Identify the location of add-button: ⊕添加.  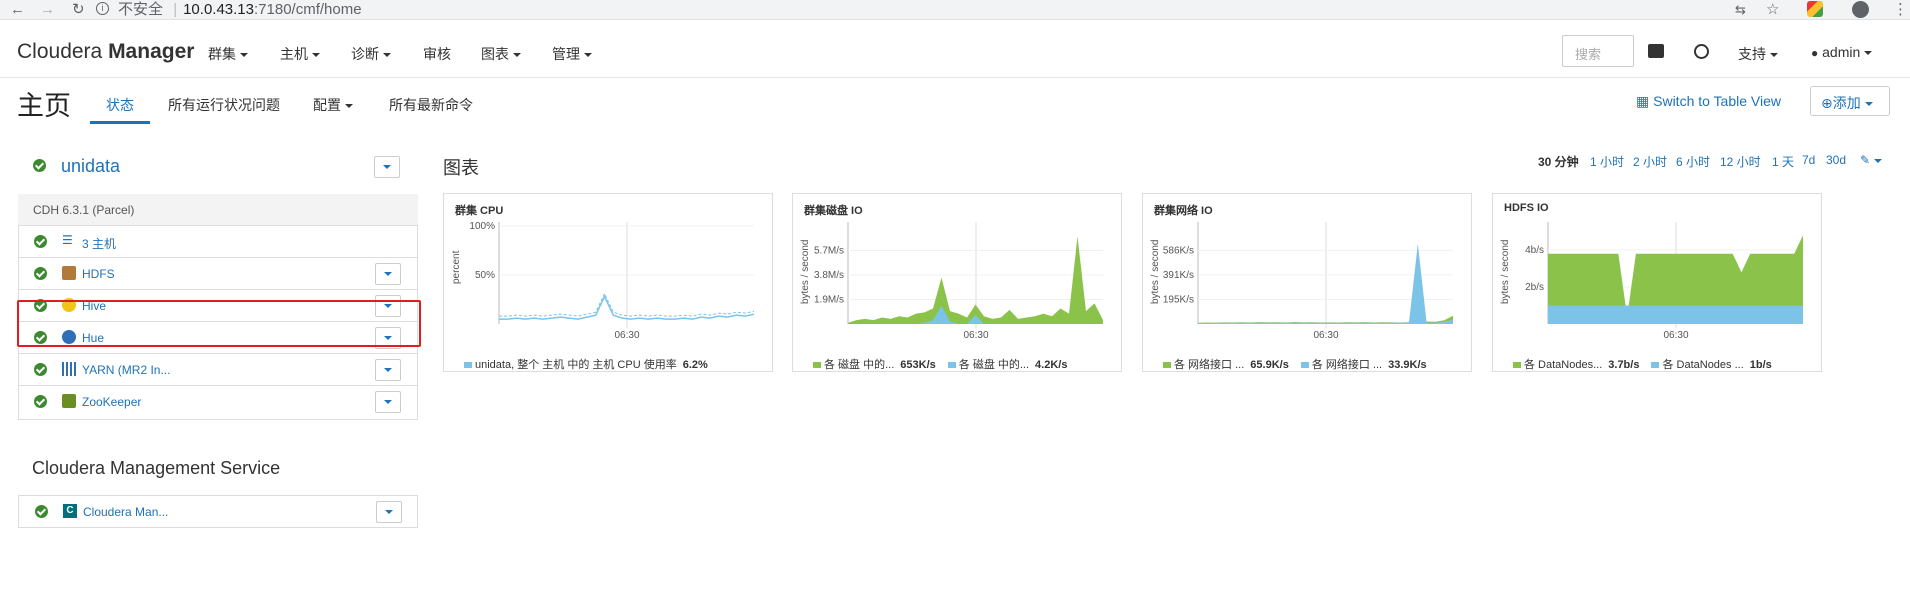
(1850, 101).